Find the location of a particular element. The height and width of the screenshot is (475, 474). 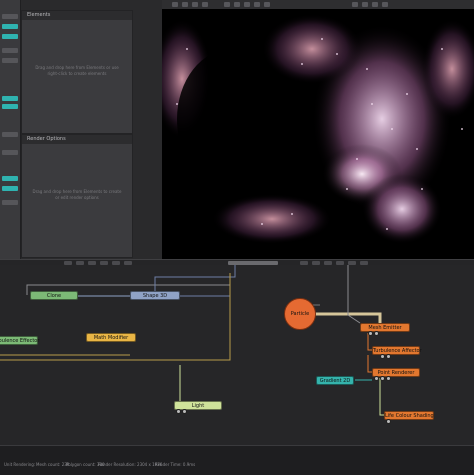

node-point-renderer: Point Renderer is located at coordinates (396, 372).